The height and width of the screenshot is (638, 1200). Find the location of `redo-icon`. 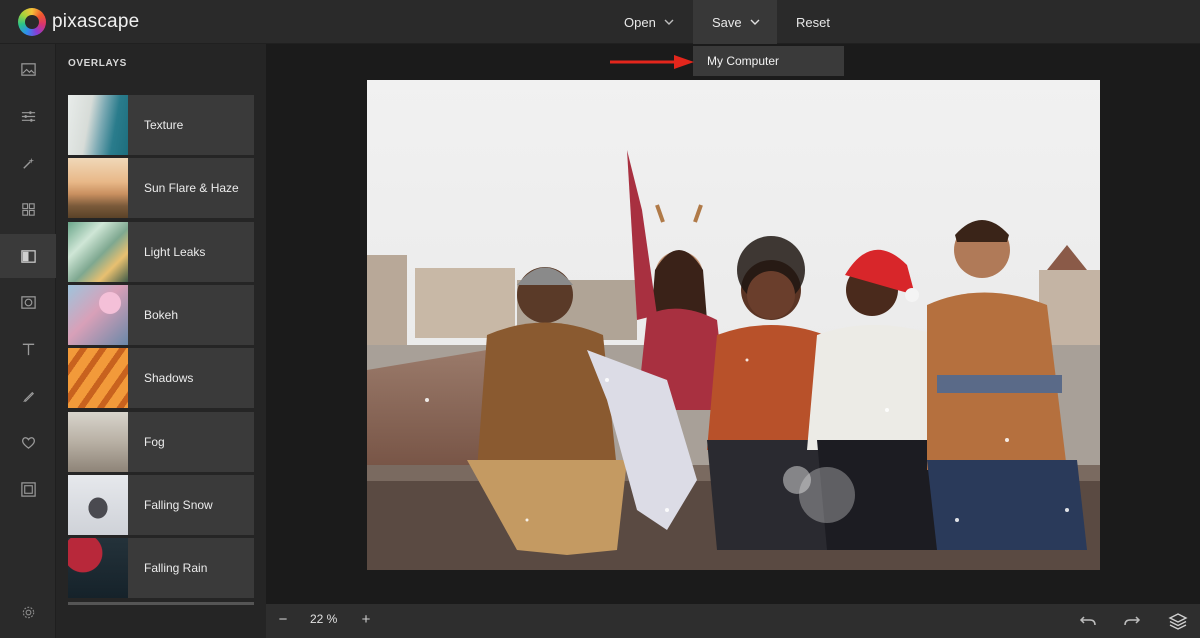

redo-icon is located at coordinates (1132, 621).